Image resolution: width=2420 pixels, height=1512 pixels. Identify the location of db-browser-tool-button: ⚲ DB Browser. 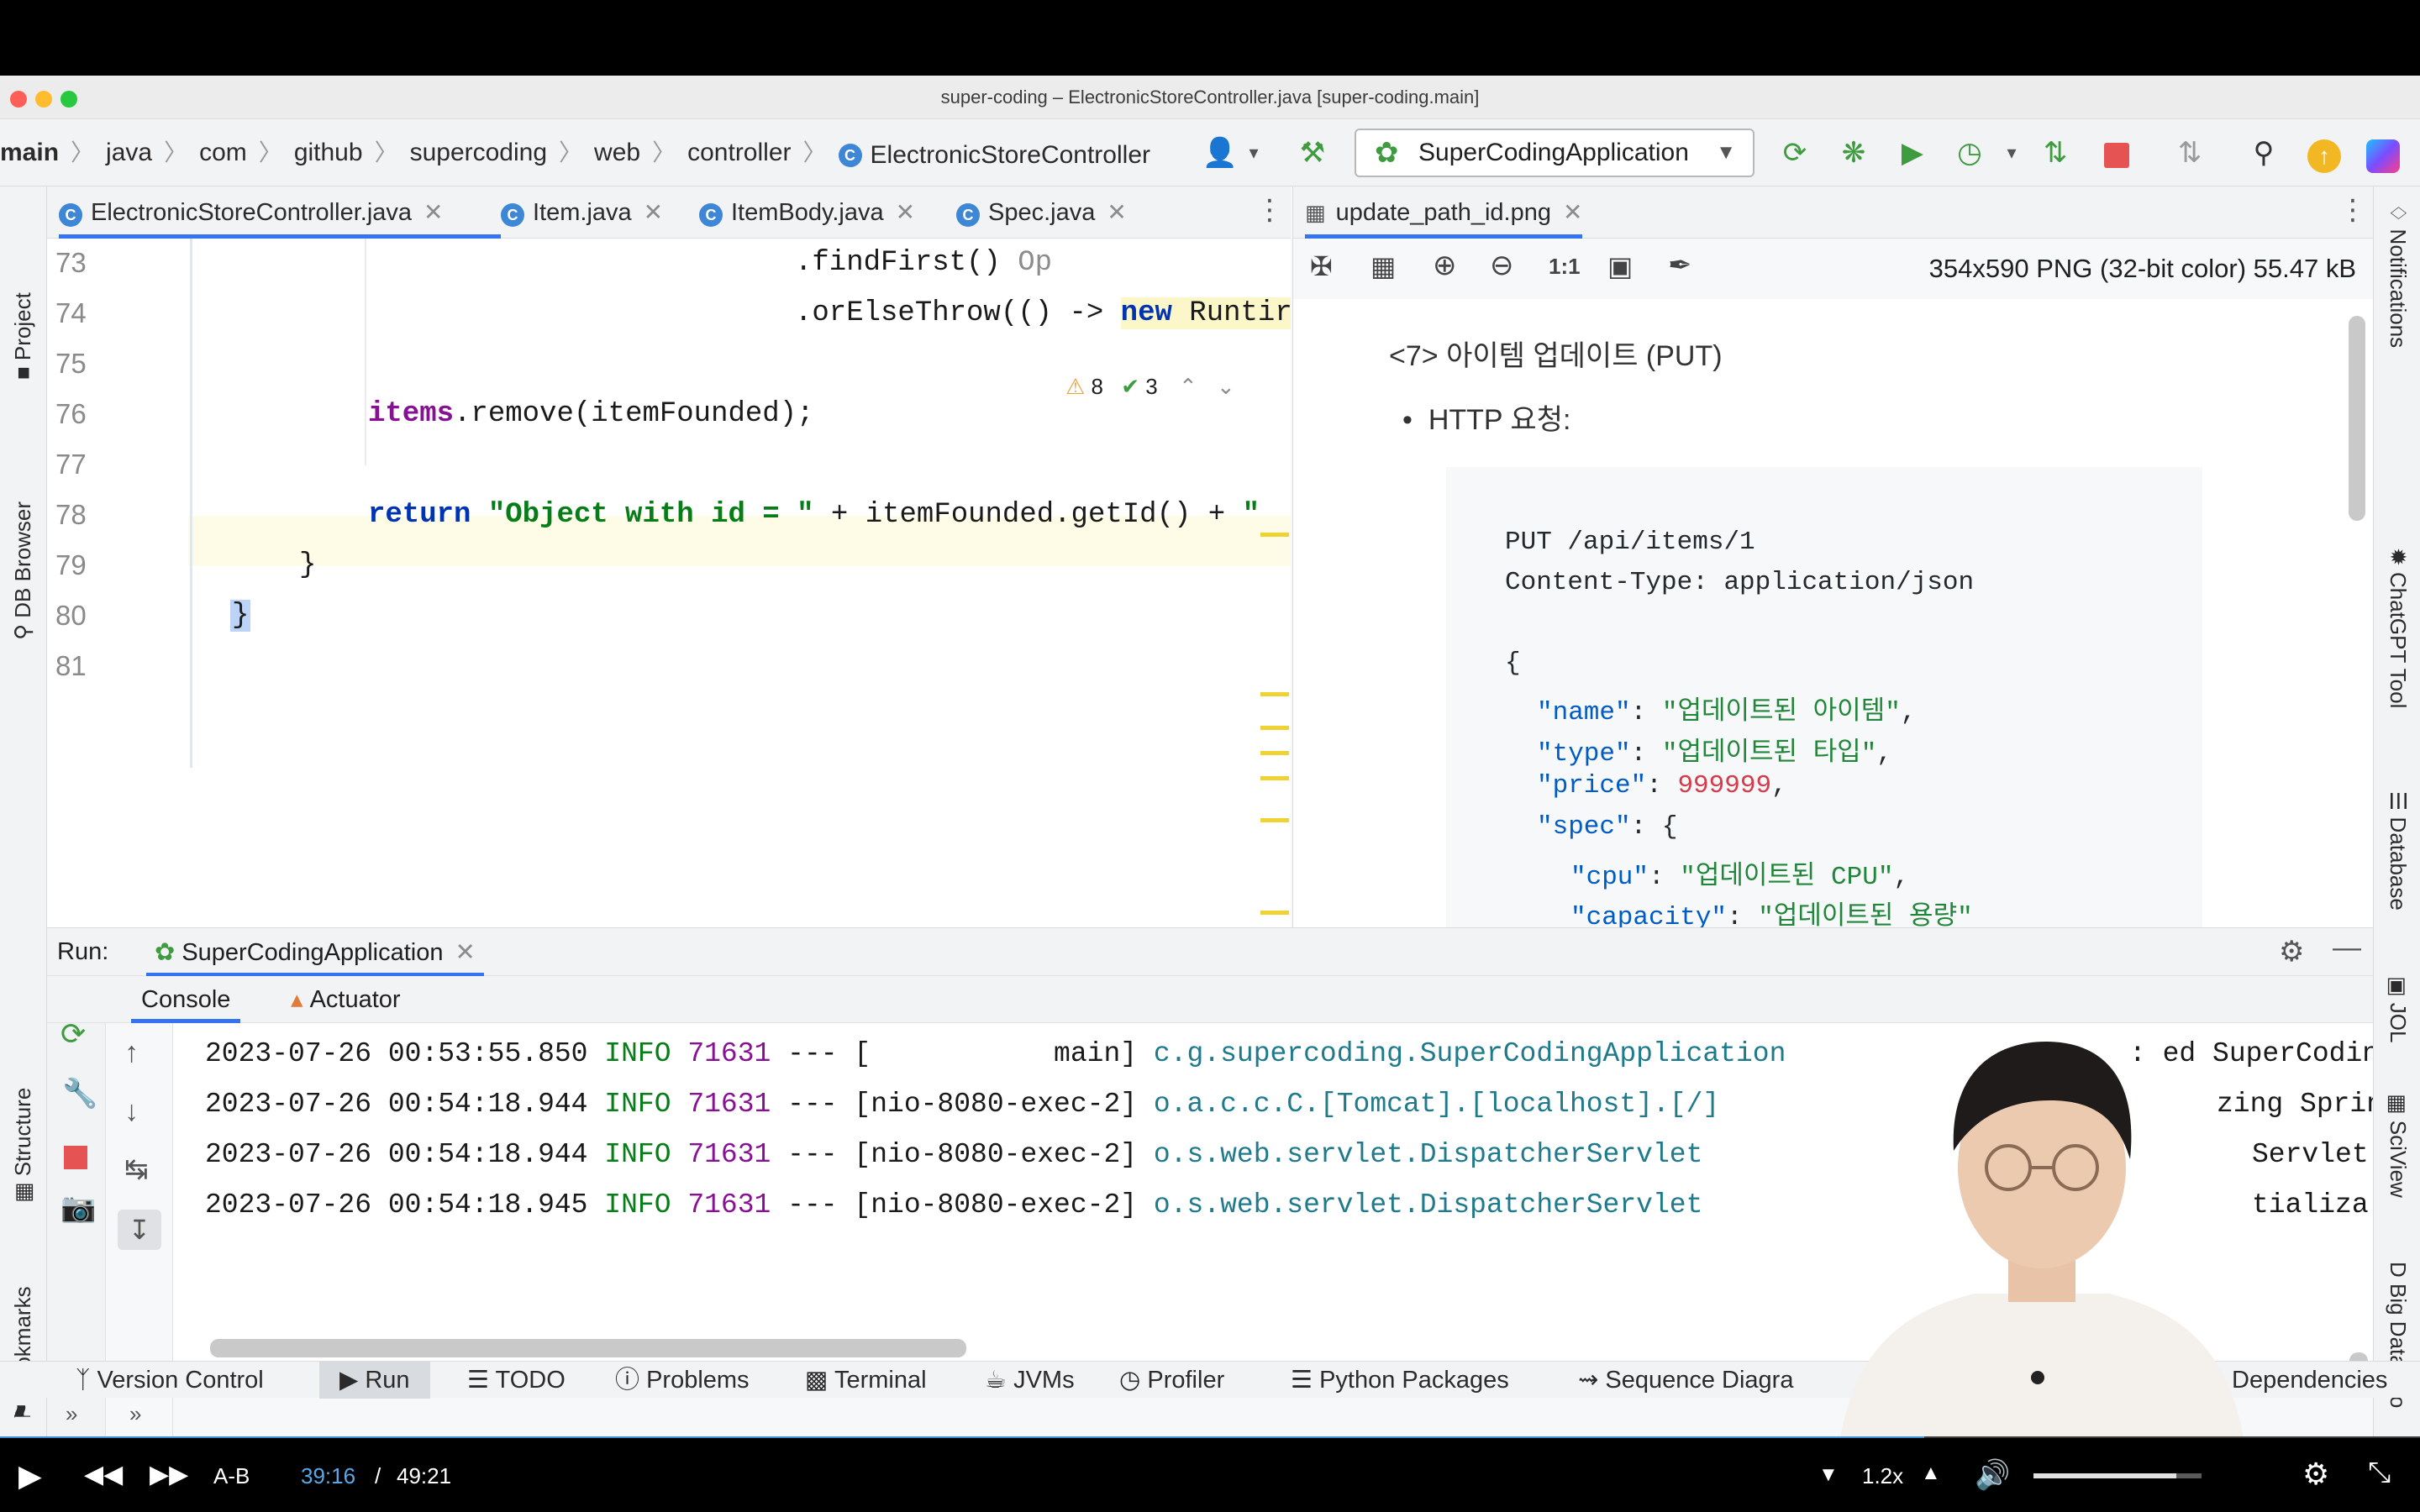
(23, 570).